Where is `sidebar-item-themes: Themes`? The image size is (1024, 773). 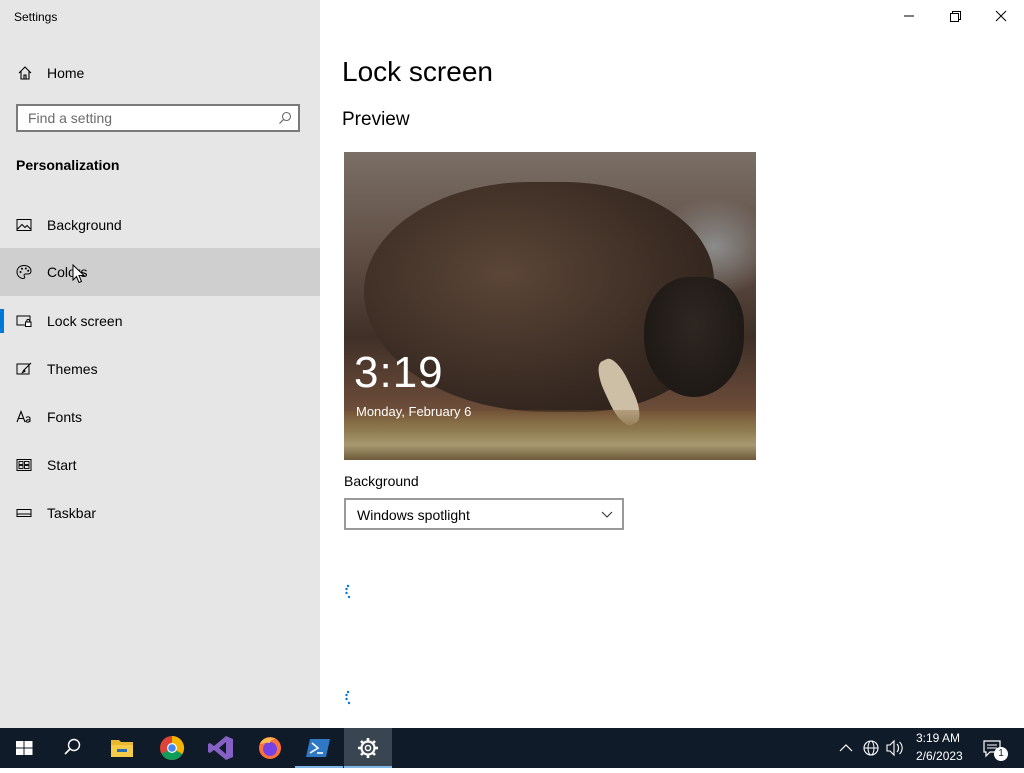 sidebar-item-themes: Themes is located at coordinates (160, 369).